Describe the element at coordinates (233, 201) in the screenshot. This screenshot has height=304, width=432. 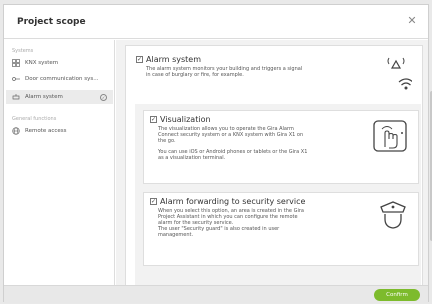
I see `forwarding-title-label: Alarm forwarding to security service` at that location.